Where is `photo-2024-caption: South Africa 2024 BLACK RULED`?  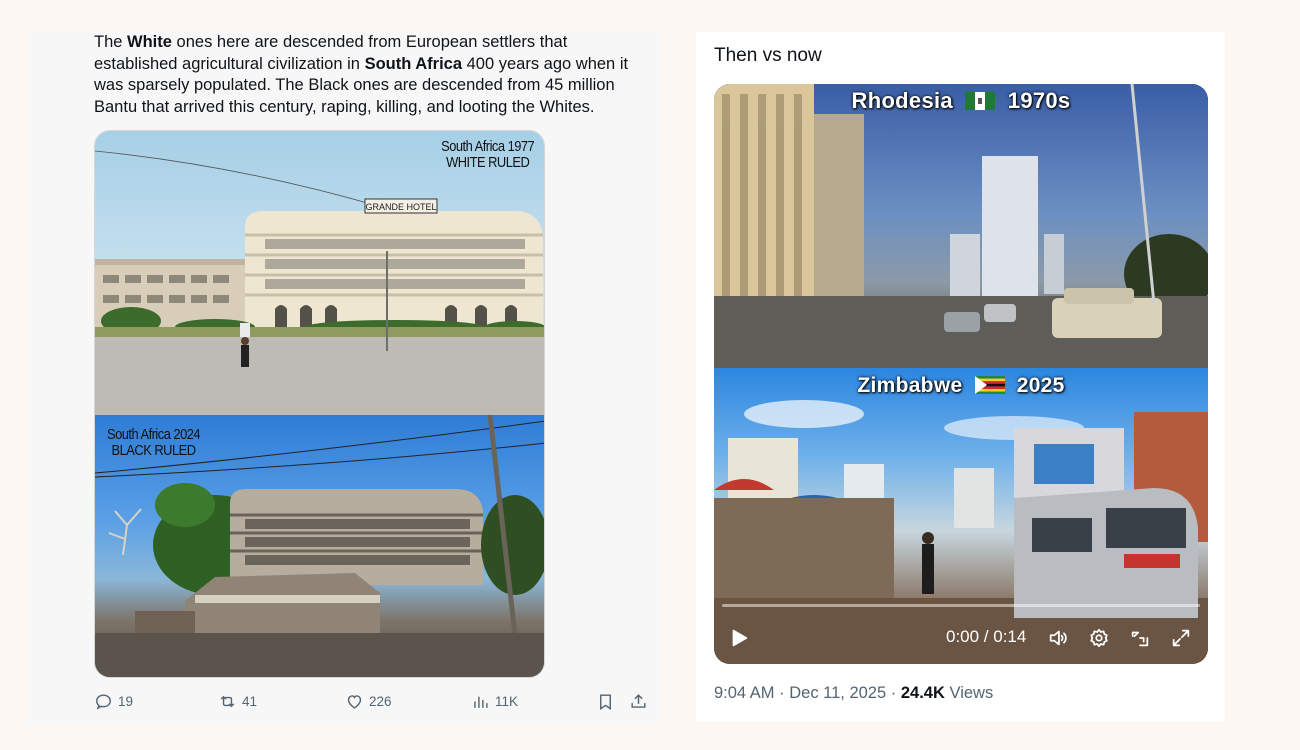
photo-2024-caption: South Africa 2024 BLACK RULED is located at coordinates (154, 442).